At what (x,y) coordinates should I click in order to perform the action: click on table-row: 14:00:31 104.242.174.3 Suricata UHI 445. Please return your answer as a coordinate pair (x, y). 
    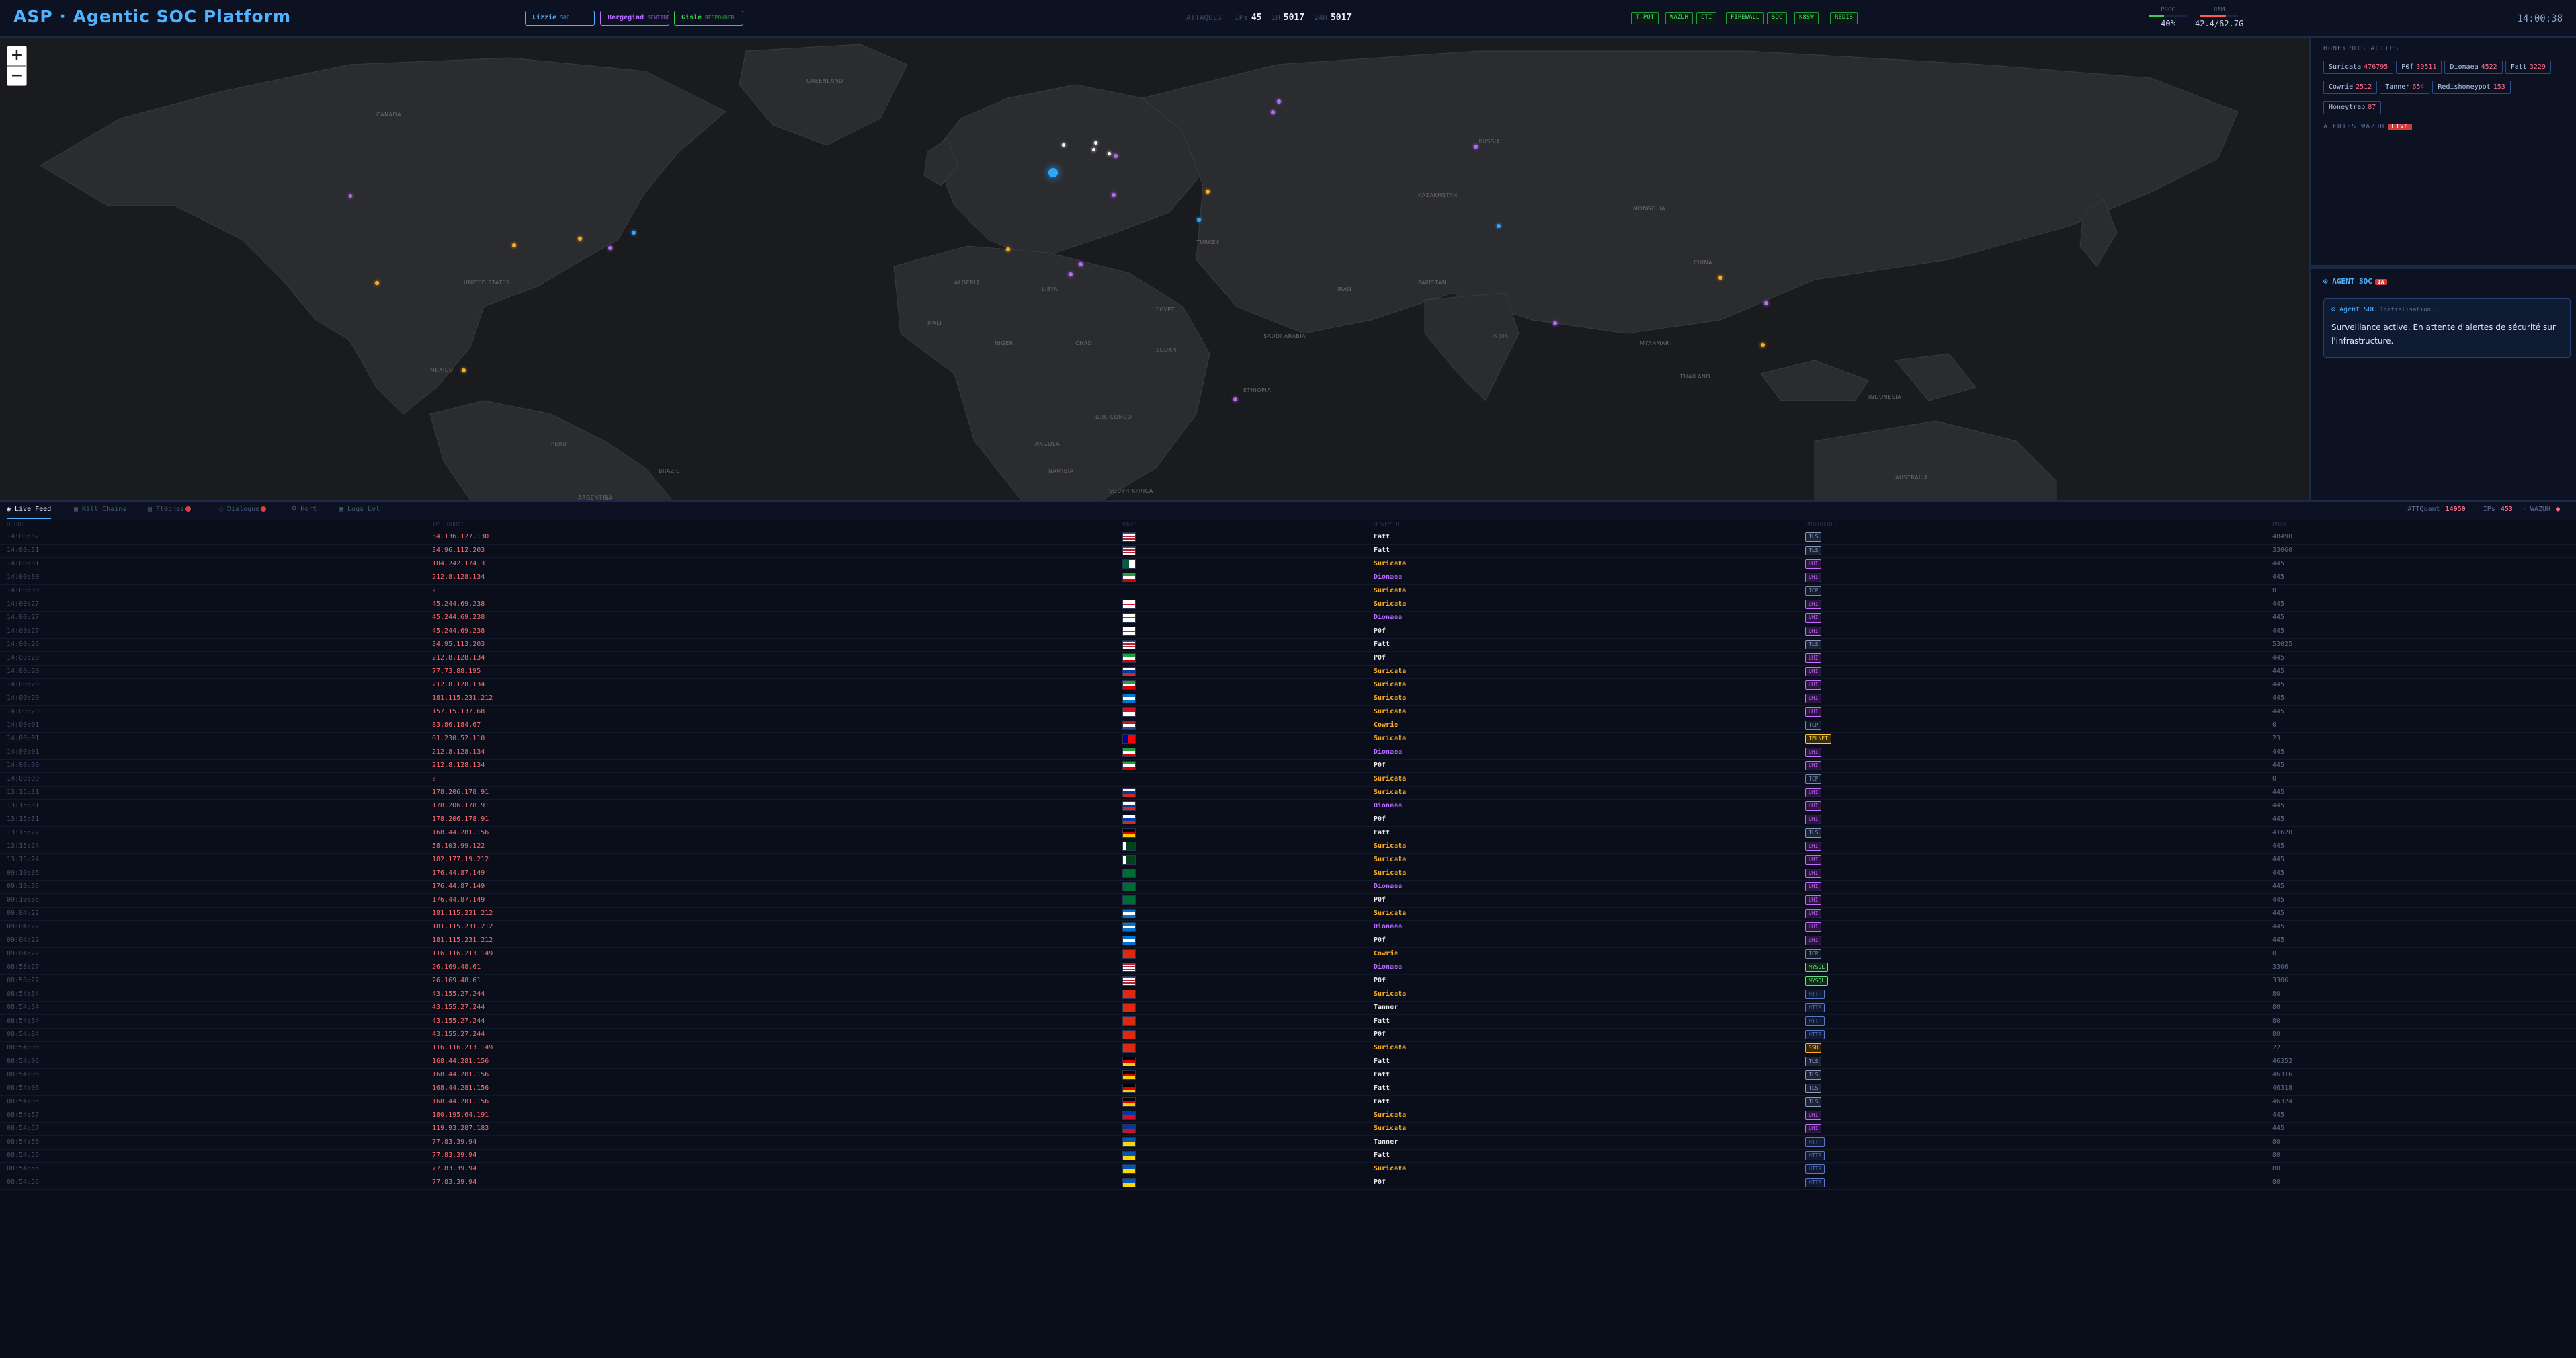
    Looking at the image, I should click on (1288, 565).